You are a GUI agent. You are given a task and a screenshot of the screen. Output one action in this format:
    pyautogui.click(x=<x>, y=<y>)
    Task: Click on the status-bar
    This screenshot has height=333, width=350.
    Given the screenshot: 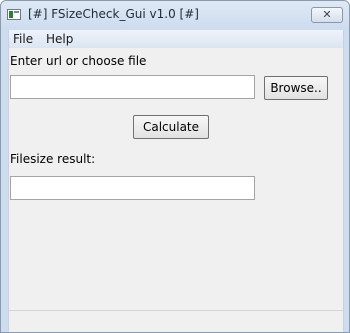 What is the action you would take?
    pyautogui.click(x=176, y=321)
    